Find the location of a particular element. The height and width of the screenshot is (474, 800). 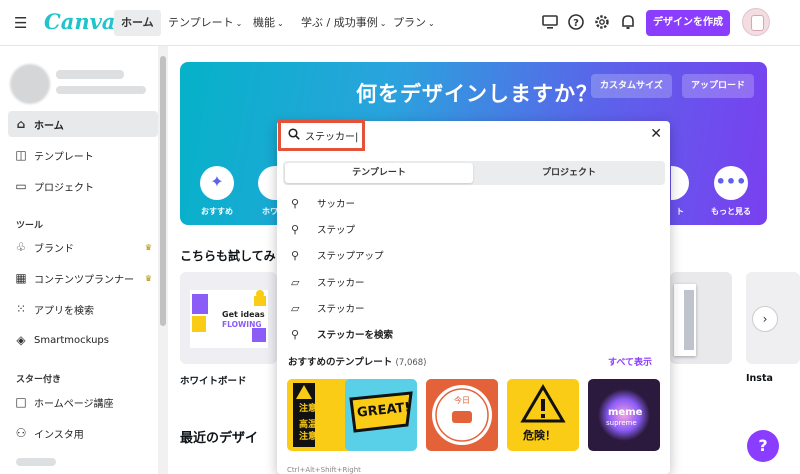

thumb-text: meme is located at coordinates (625, 412).